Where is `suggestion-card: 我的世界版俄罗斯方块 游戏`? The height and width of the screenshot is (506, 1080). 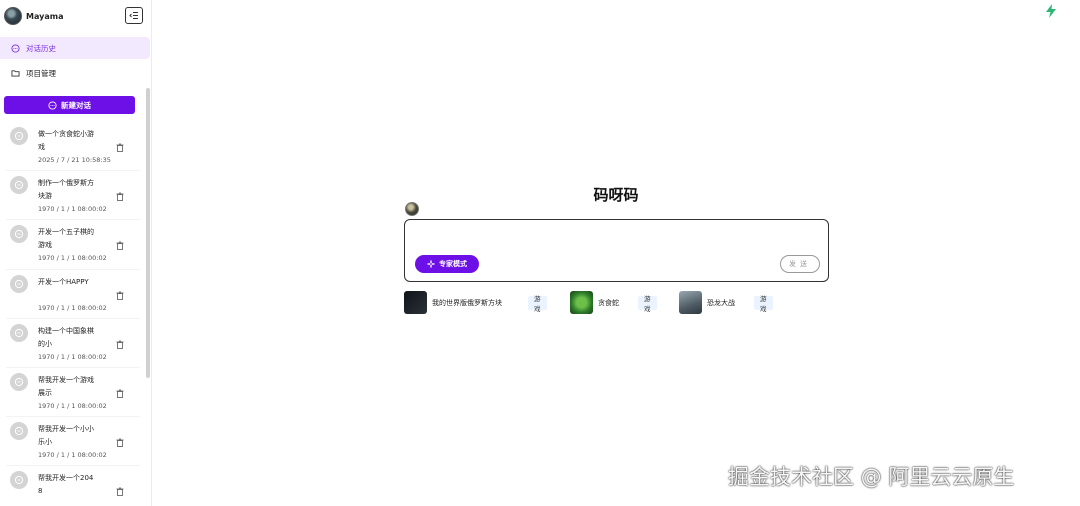
suggestion-card: 我的世界版俄罗斯方块 游戏 is located at coordinates (475, 302).